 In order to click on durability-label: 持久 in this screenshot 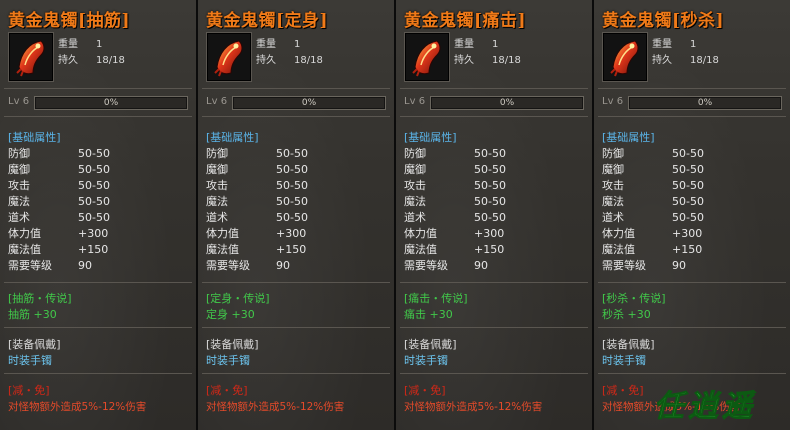, I will do `click(662, 60)`.